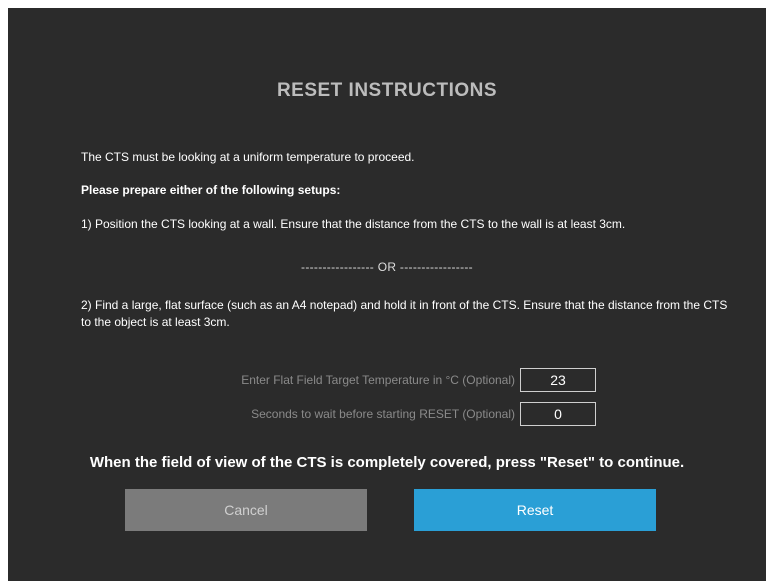 The height and width of the screenshot is (581, 769). I want to click on dialog-title: RESET INSTRUCTIONS, so click(387, 90).